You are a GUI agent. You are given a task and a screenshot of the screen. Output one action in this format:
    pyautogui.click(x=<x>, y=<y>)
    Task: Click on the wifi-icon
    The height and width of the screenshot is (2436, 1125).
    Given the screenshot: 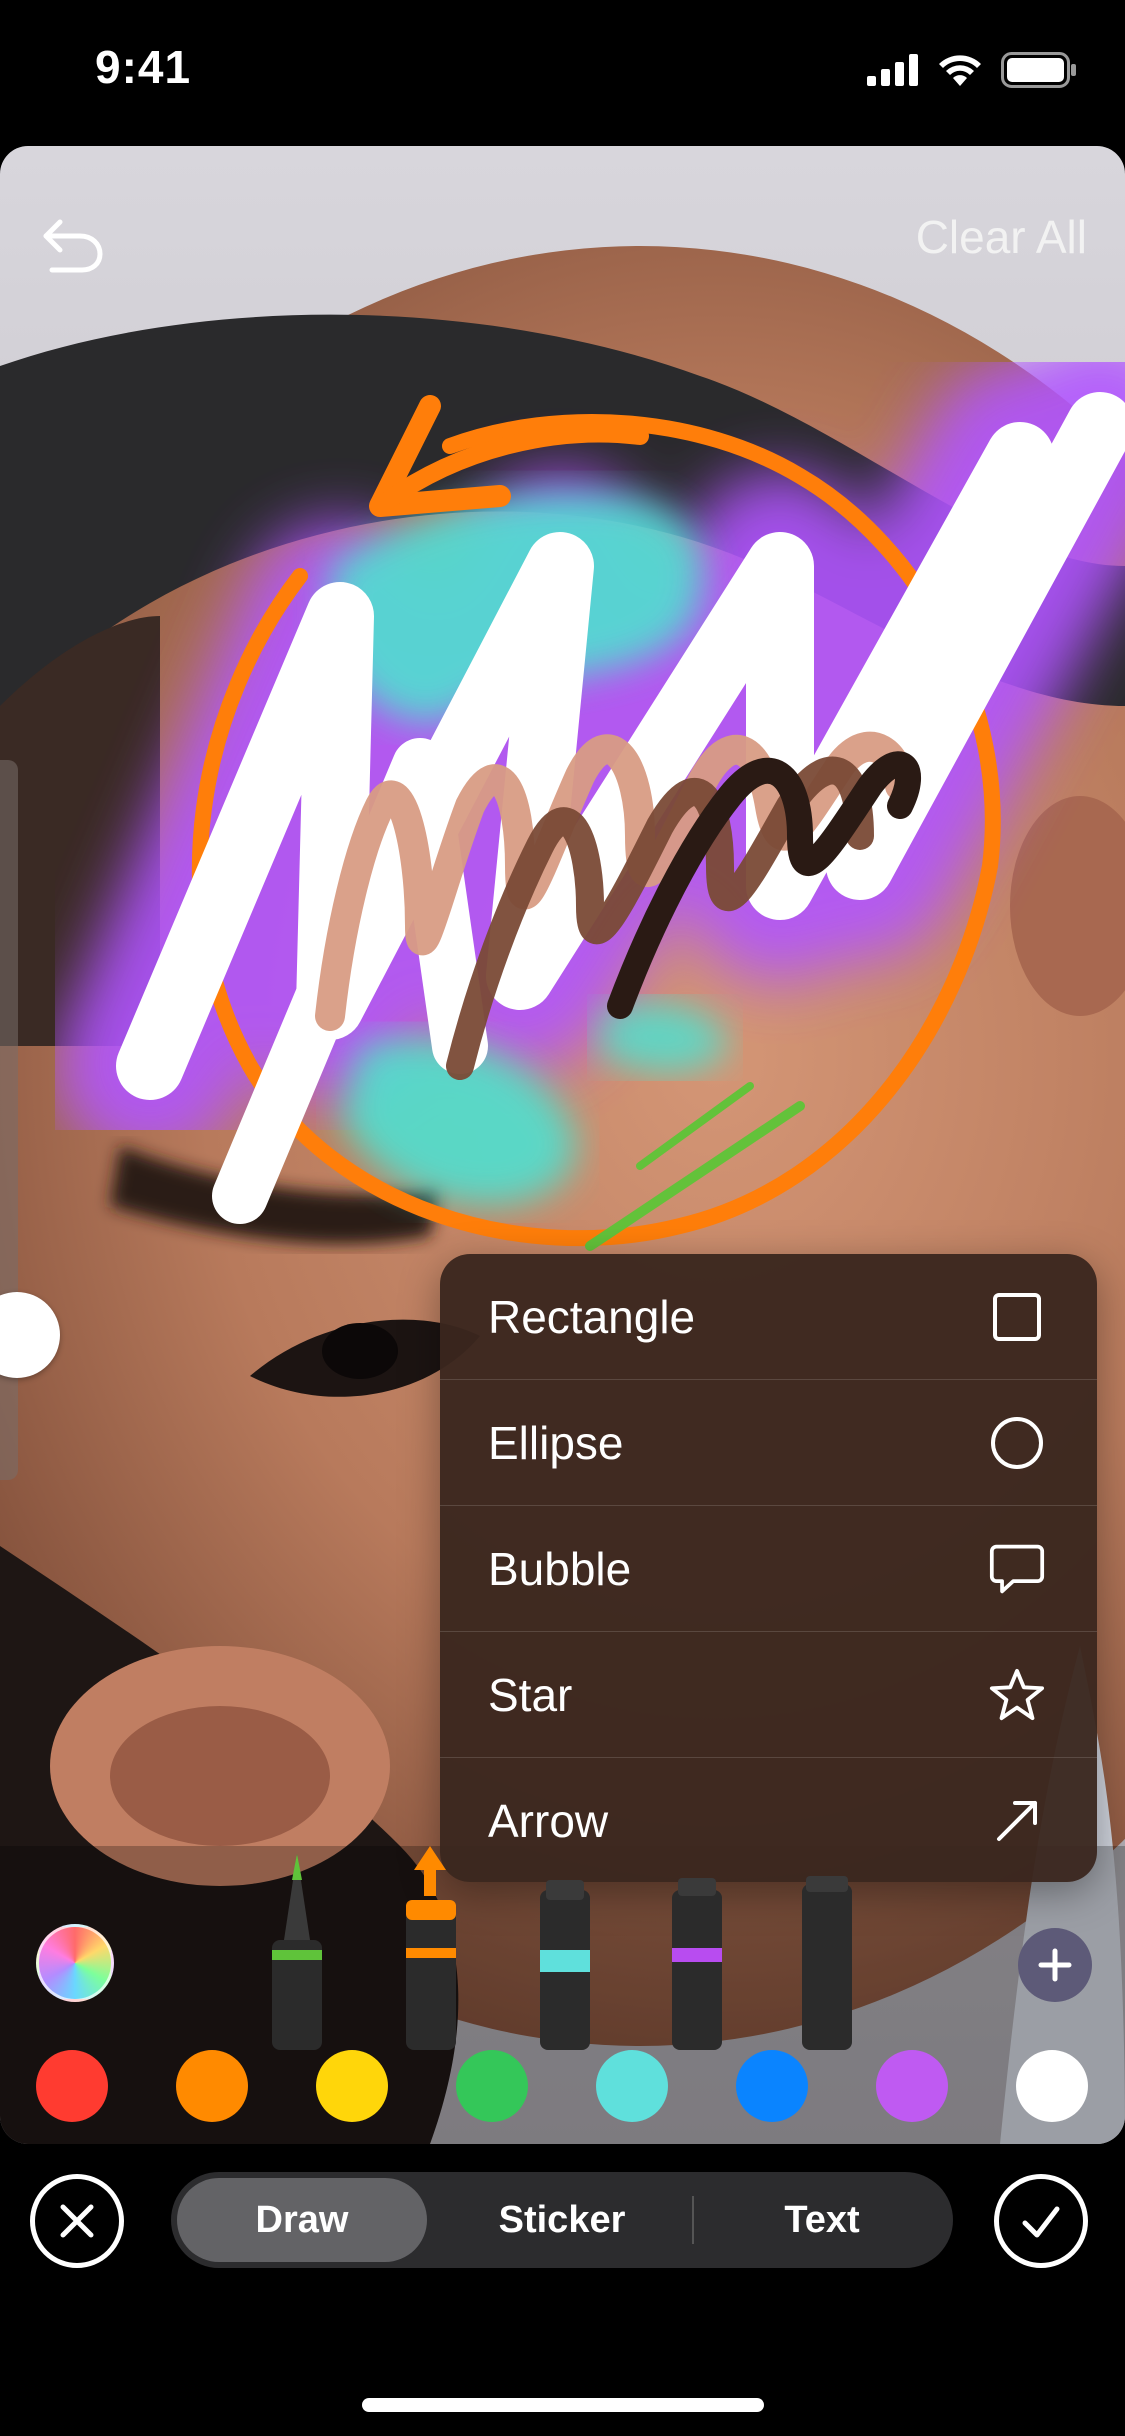 What is the action you would take?
    pyautogui.click(x=960, y=70)
    